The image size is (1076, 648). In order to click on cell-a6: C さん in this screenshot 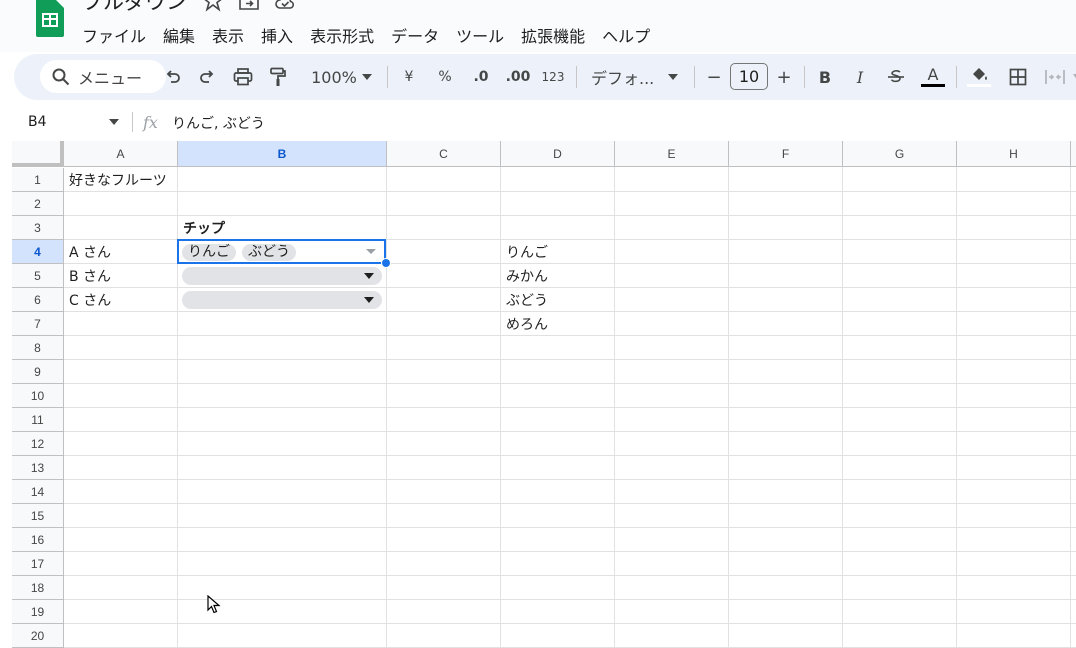, I will do `click(87, 300)`.